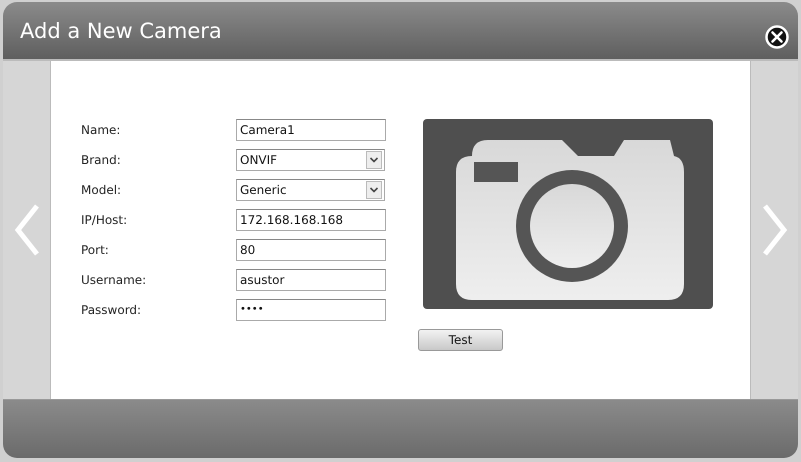 This screenshot has width=801, height=462. Describe the element at coordinates (104, 220) in the screenshot. I see `field-label: IP/Host:` at that location.